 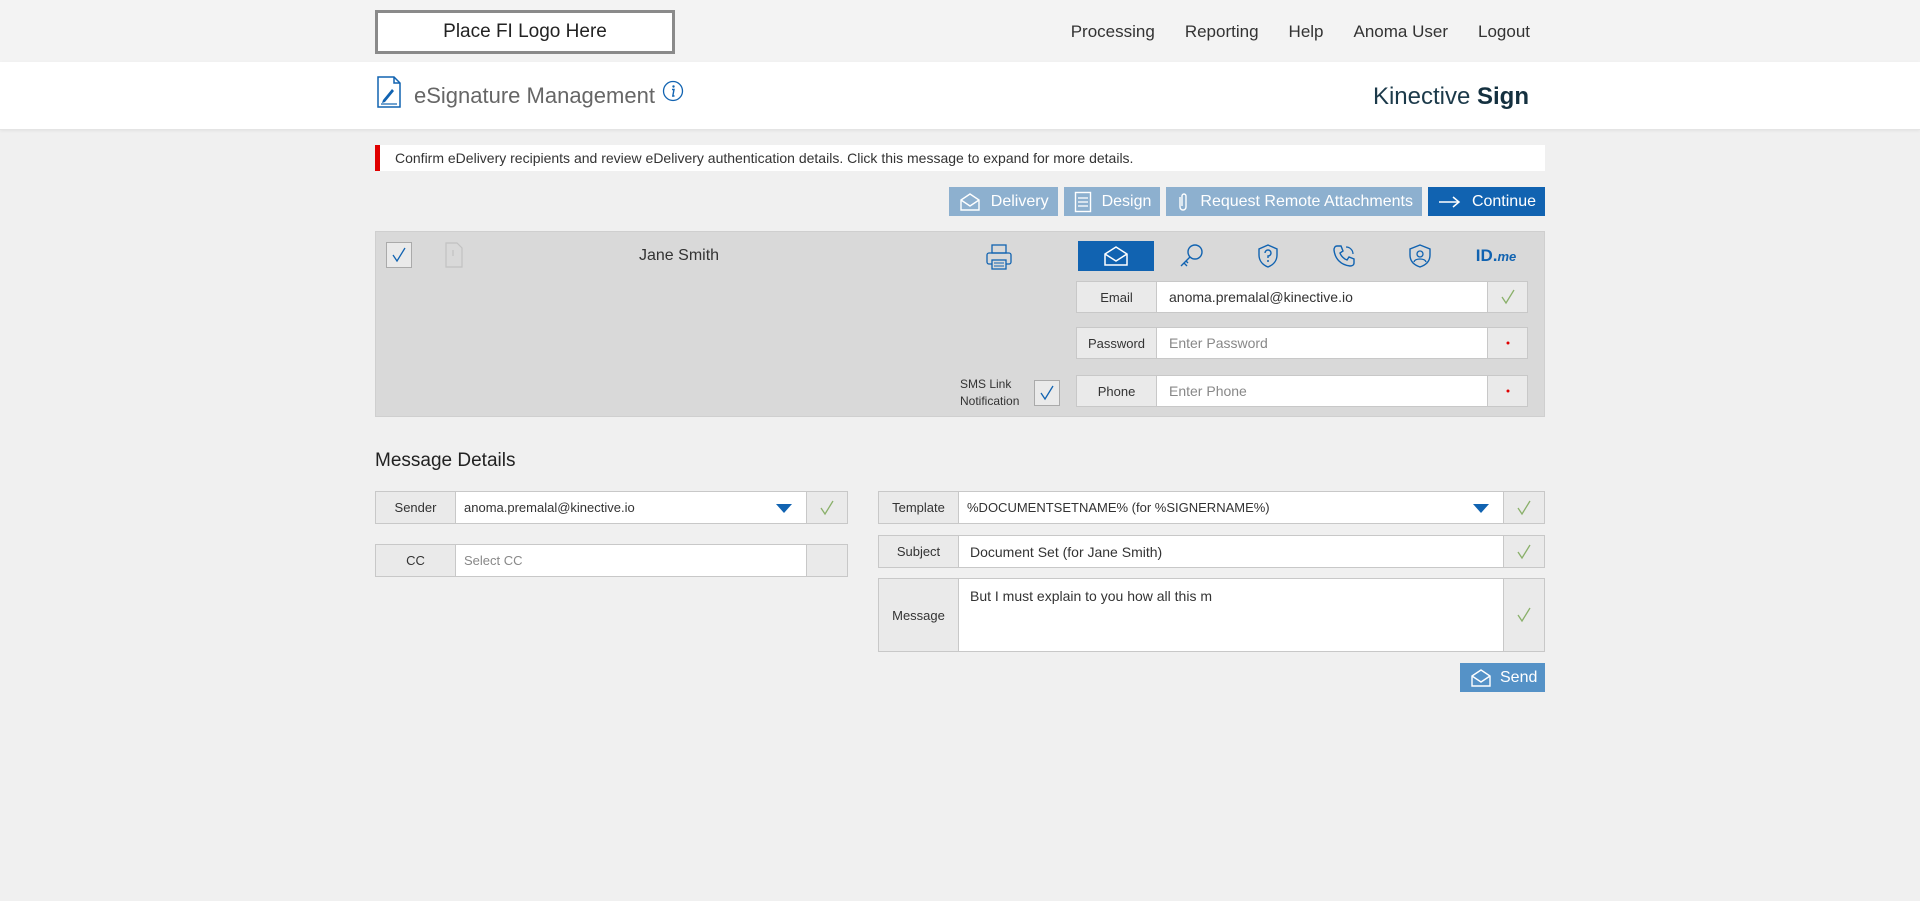 I want to click on printer-icon, so click(x=999, y=257).